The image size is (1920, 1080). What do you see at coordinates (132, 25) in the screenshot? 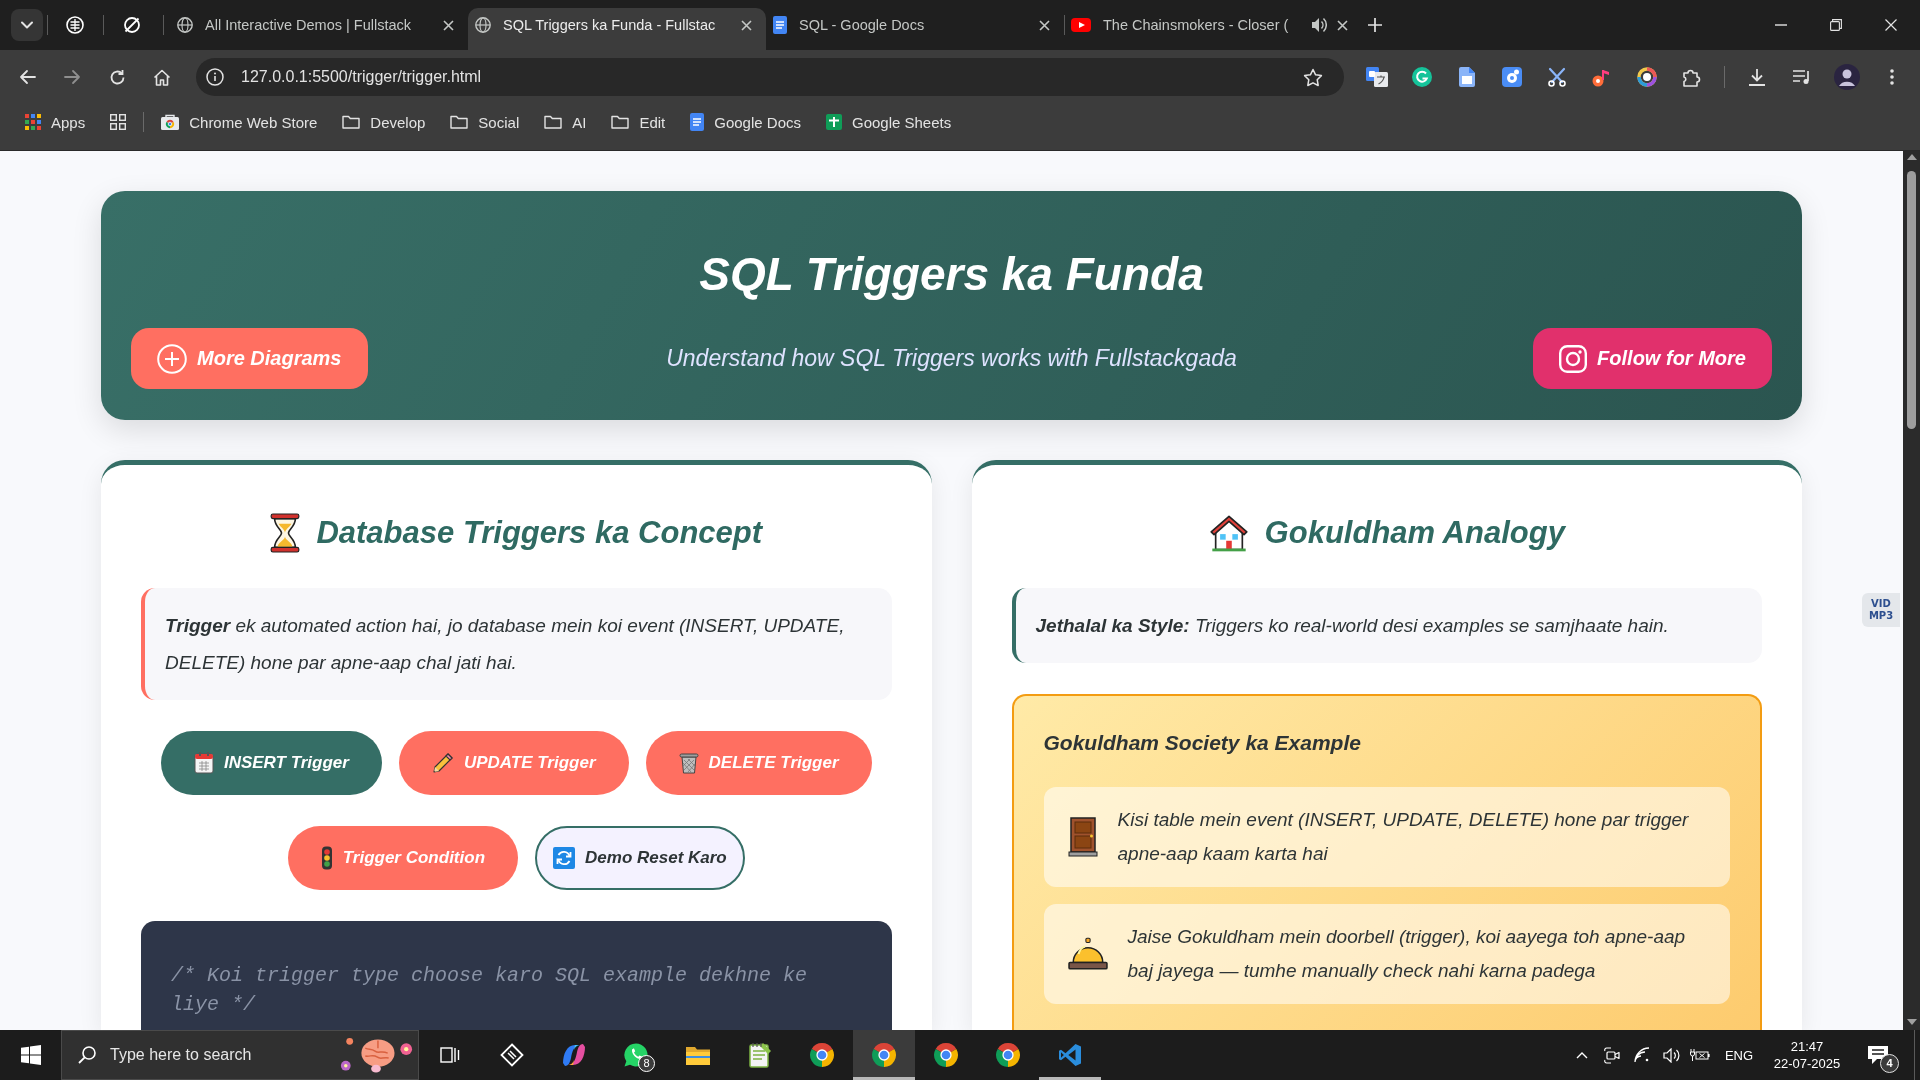
I see `slashed-circle-icon` at bounding box center [132, 25].